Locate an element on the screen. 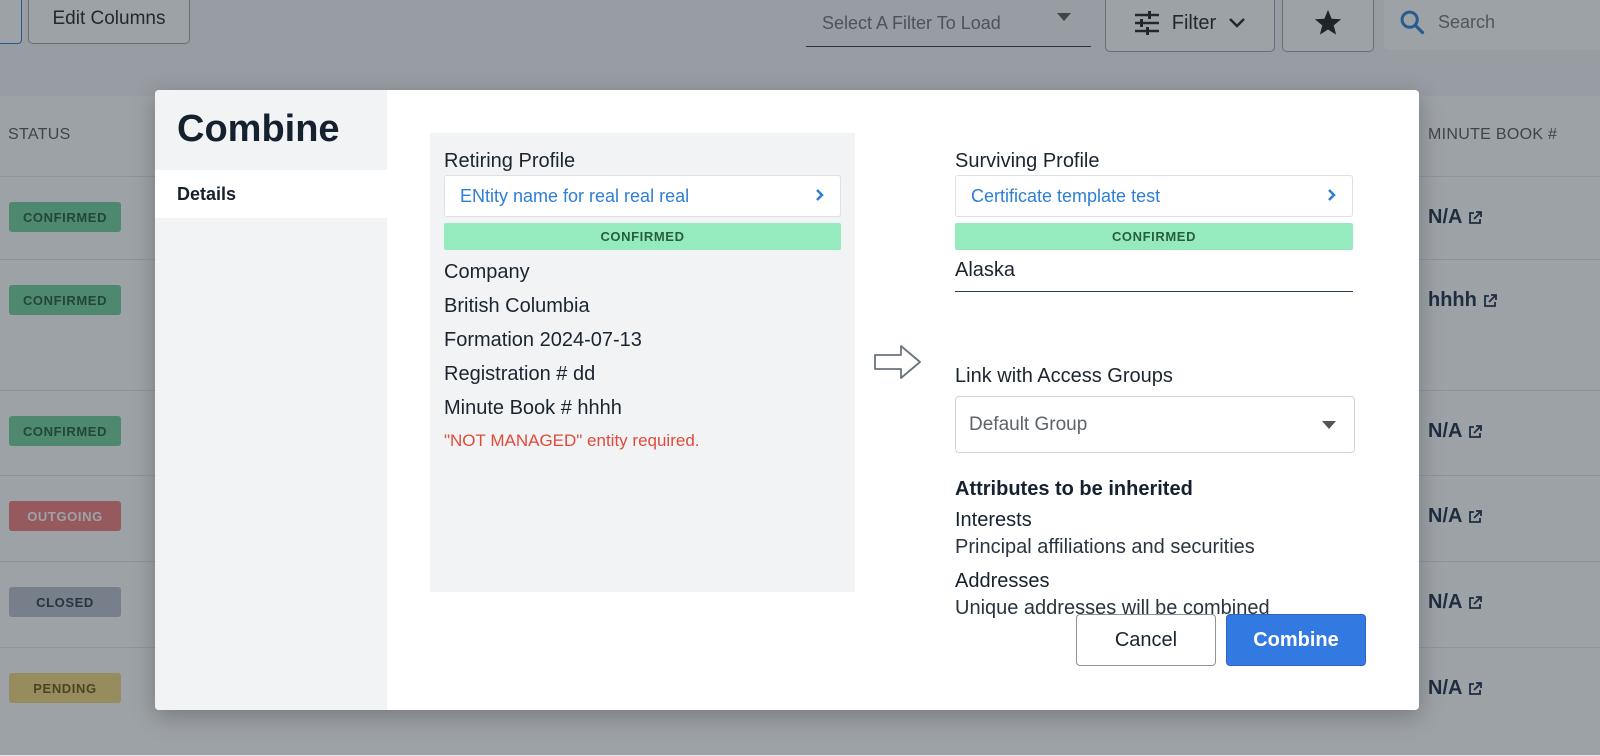 The image size is (1600, 756). surviving-jurisdiction-field: Alaska is located at coordinates (1154, 270).